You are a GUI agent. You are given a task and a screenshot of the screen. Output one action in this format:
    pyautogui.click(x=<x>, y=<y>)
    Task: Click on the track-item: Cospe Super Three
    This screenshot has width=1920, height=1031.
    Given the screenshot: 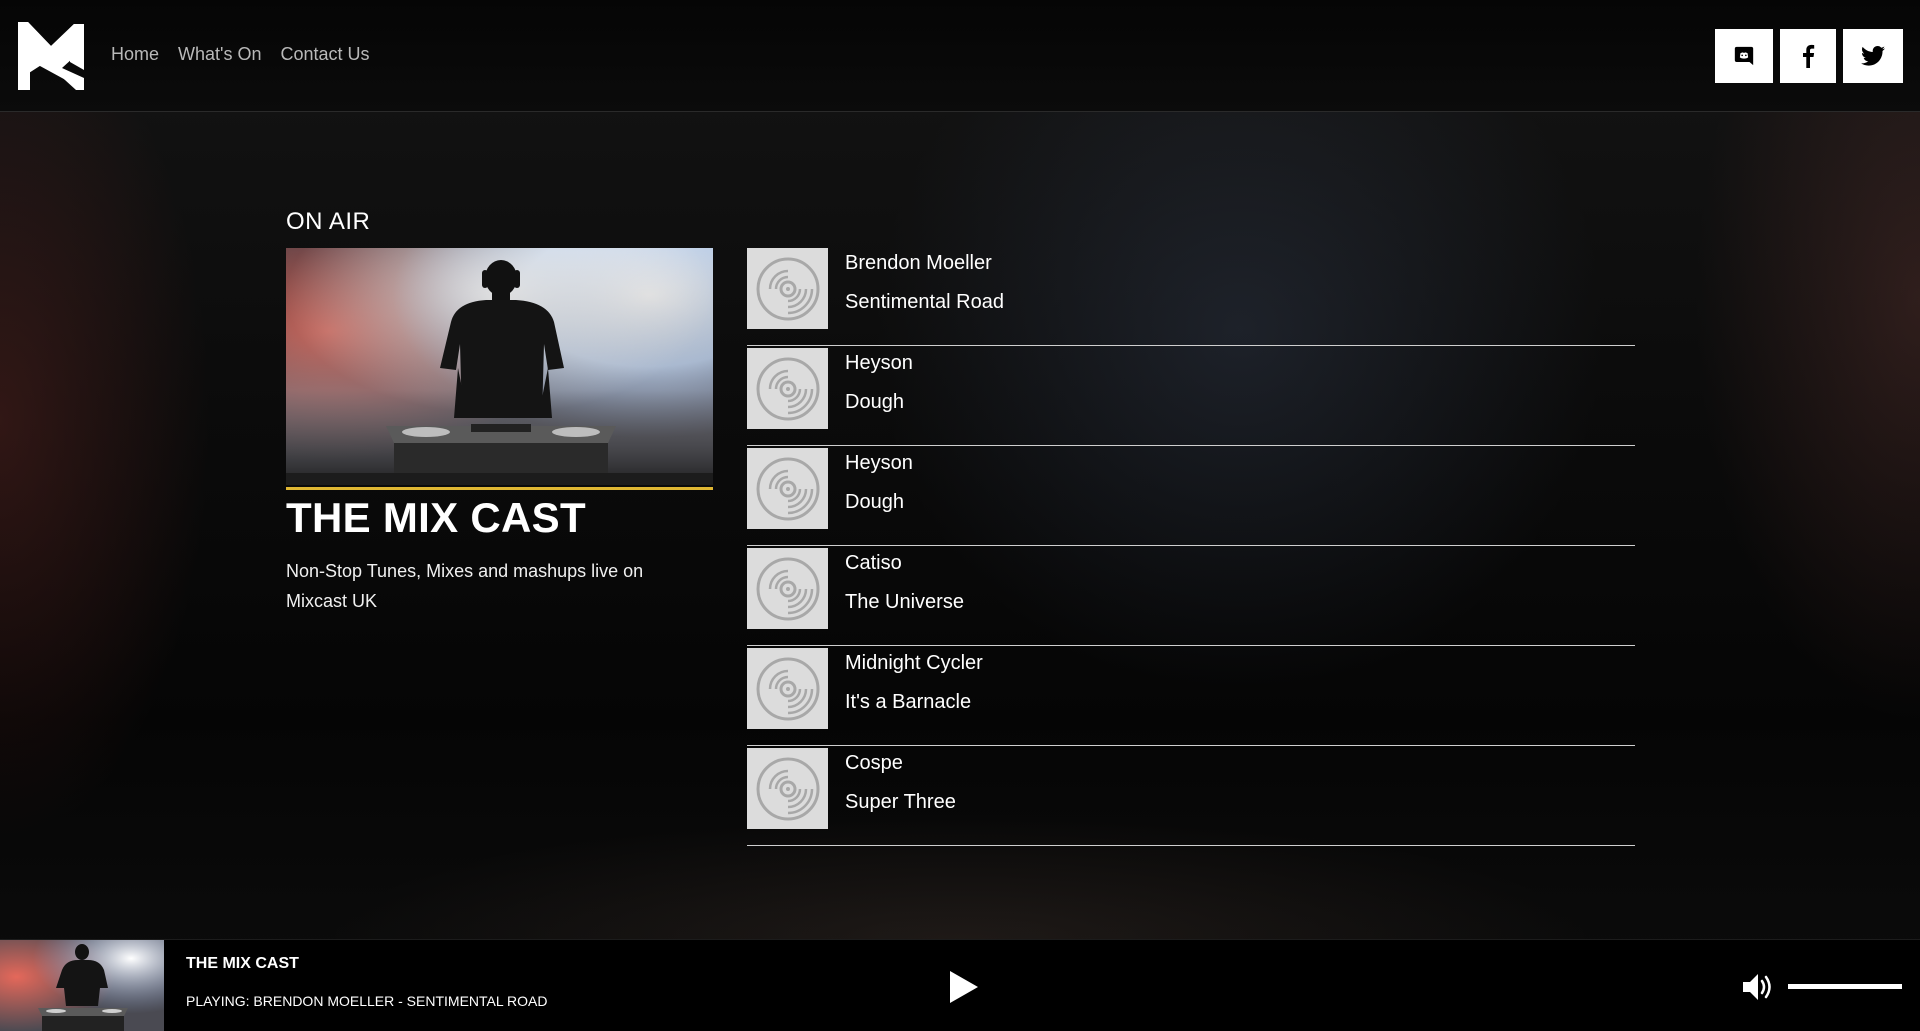 What is the action you would take?
    pyautogui.click(x=1191, y=797)
    